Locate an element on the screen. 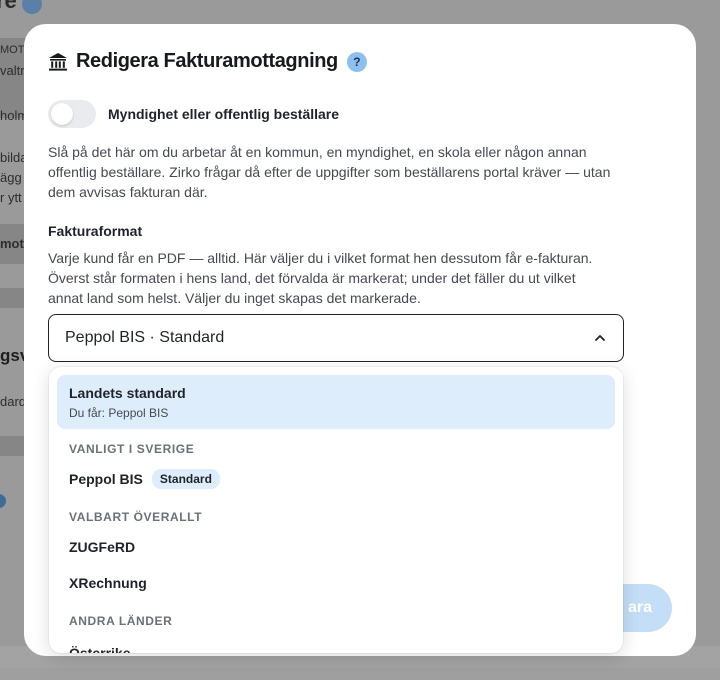 This screenshot has width=720, height=680. option-zugferd-label: ZUGFeRD is located at coordinates (102, 547).